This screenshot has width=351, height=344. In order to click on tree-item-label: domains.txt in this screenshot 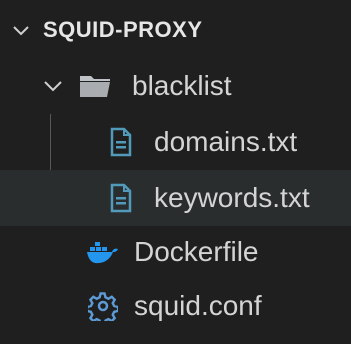, I will do `click(226, 141)`.